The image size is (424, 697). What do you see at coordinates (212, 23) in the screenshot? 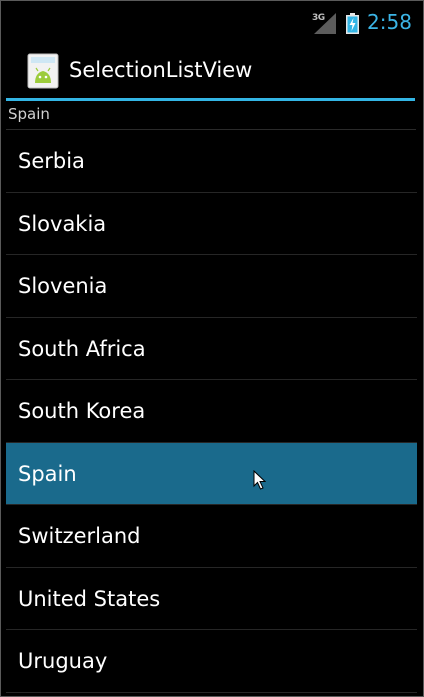
I see `status-bar: 3G 2:58` at bounding box center [212, 23].